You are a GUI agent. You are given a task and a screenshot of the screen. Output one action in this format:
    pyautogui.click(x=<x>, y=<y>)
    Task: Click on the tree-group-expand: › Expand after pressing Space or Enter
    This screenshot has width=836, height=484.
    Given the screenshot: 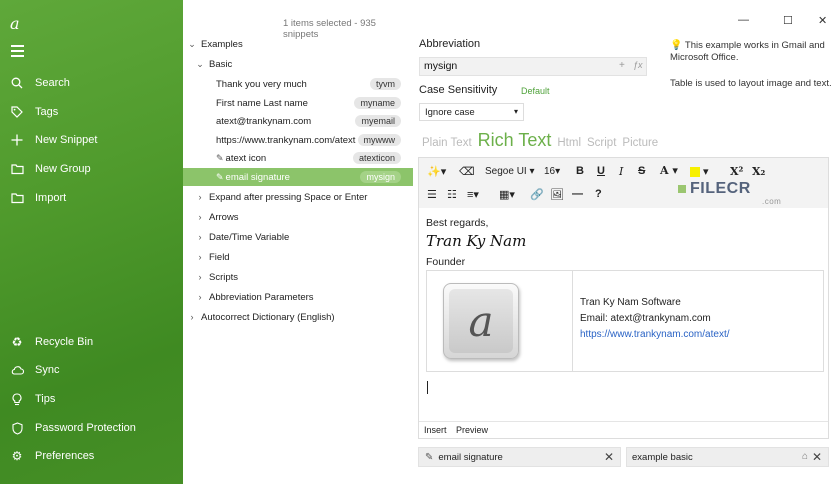 What is the action you would take?
    pyautogui.click(x=281, y=197)
    